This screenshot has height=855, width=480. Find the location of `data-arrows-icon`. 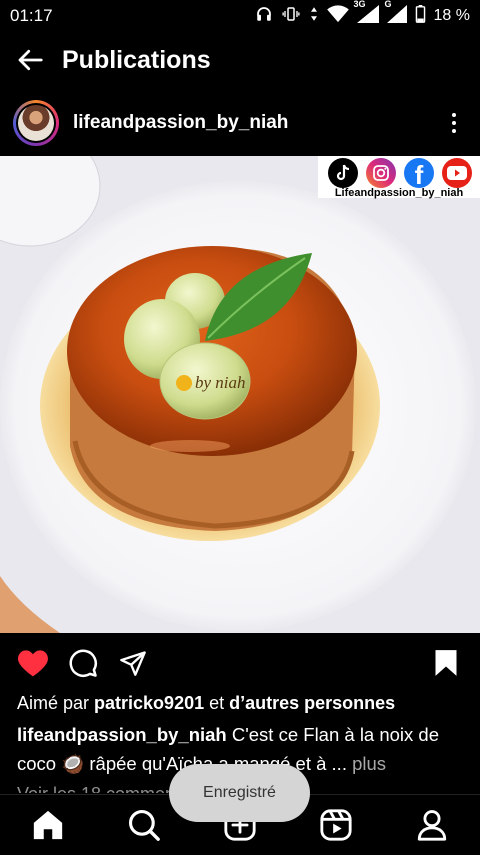

data-arrows-icon is located at coordinates (314, 16).